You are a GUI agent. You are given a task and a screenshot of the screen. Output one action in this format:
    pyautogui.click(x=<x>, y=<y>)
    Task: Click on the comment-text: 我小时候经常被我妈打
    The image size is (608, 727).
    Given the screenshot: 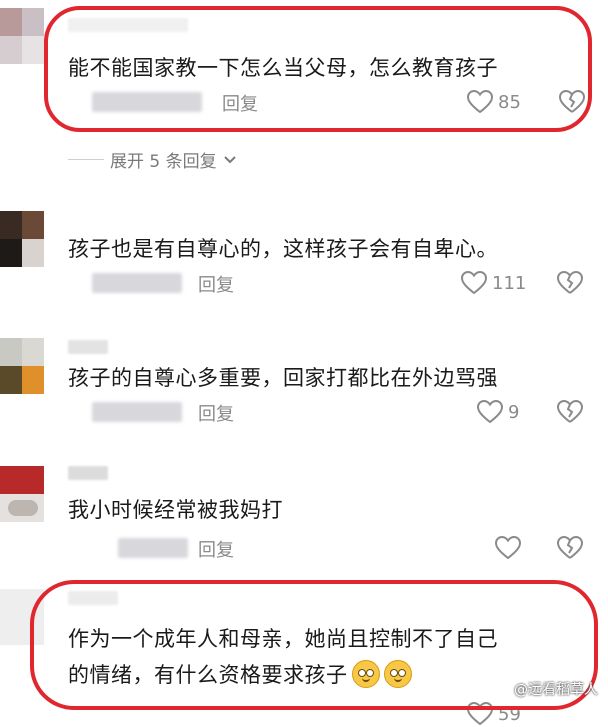 What is the action you would take?
    pyautogui.click(x=175, y=510)
    